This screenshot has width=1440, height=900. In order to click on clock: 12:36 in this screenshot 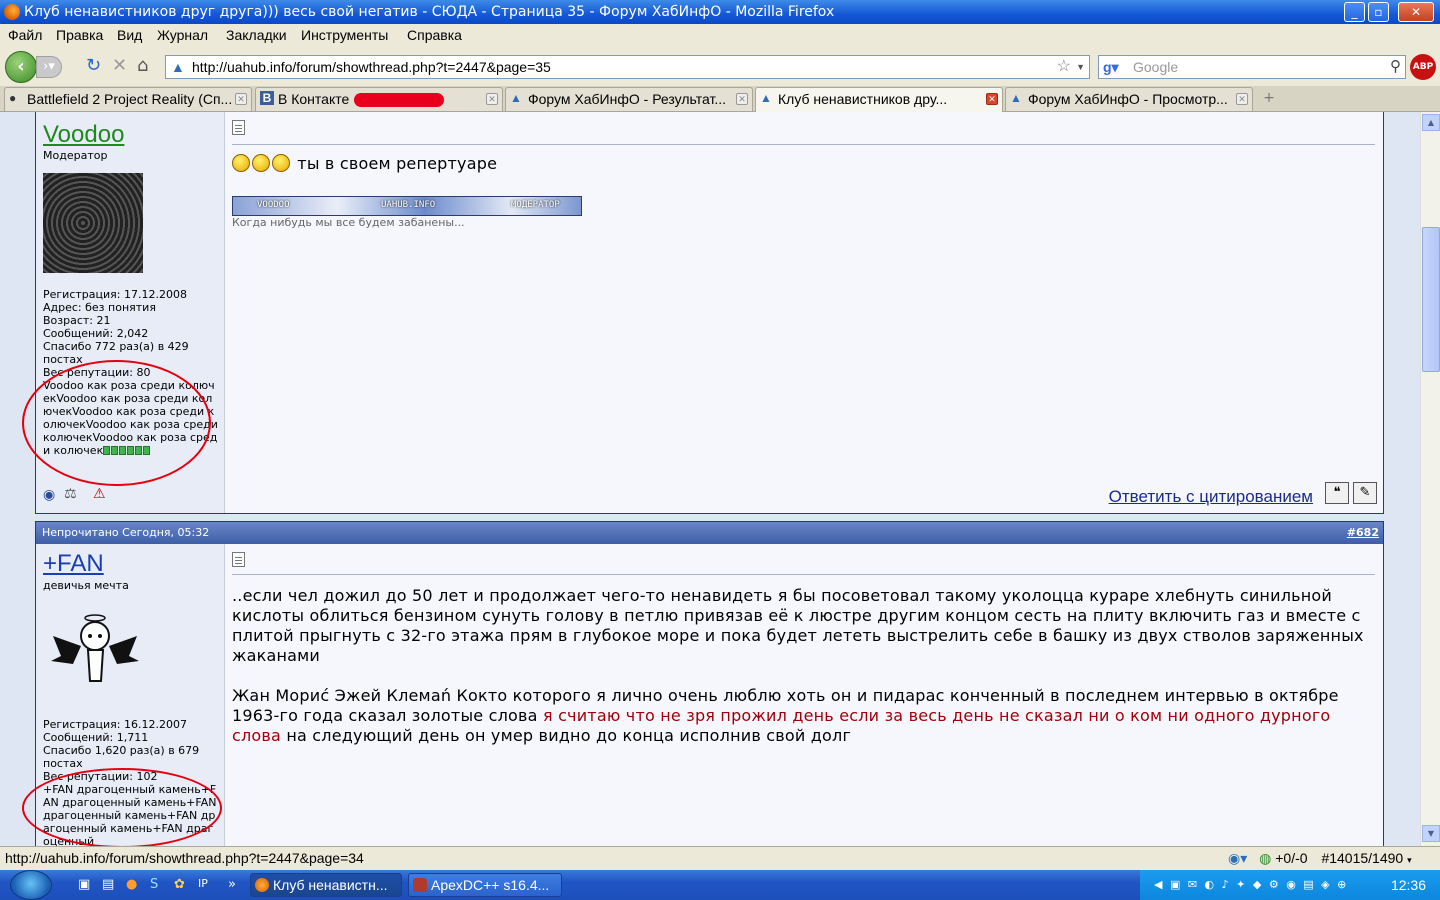, I will do `click(1408, 885)`.